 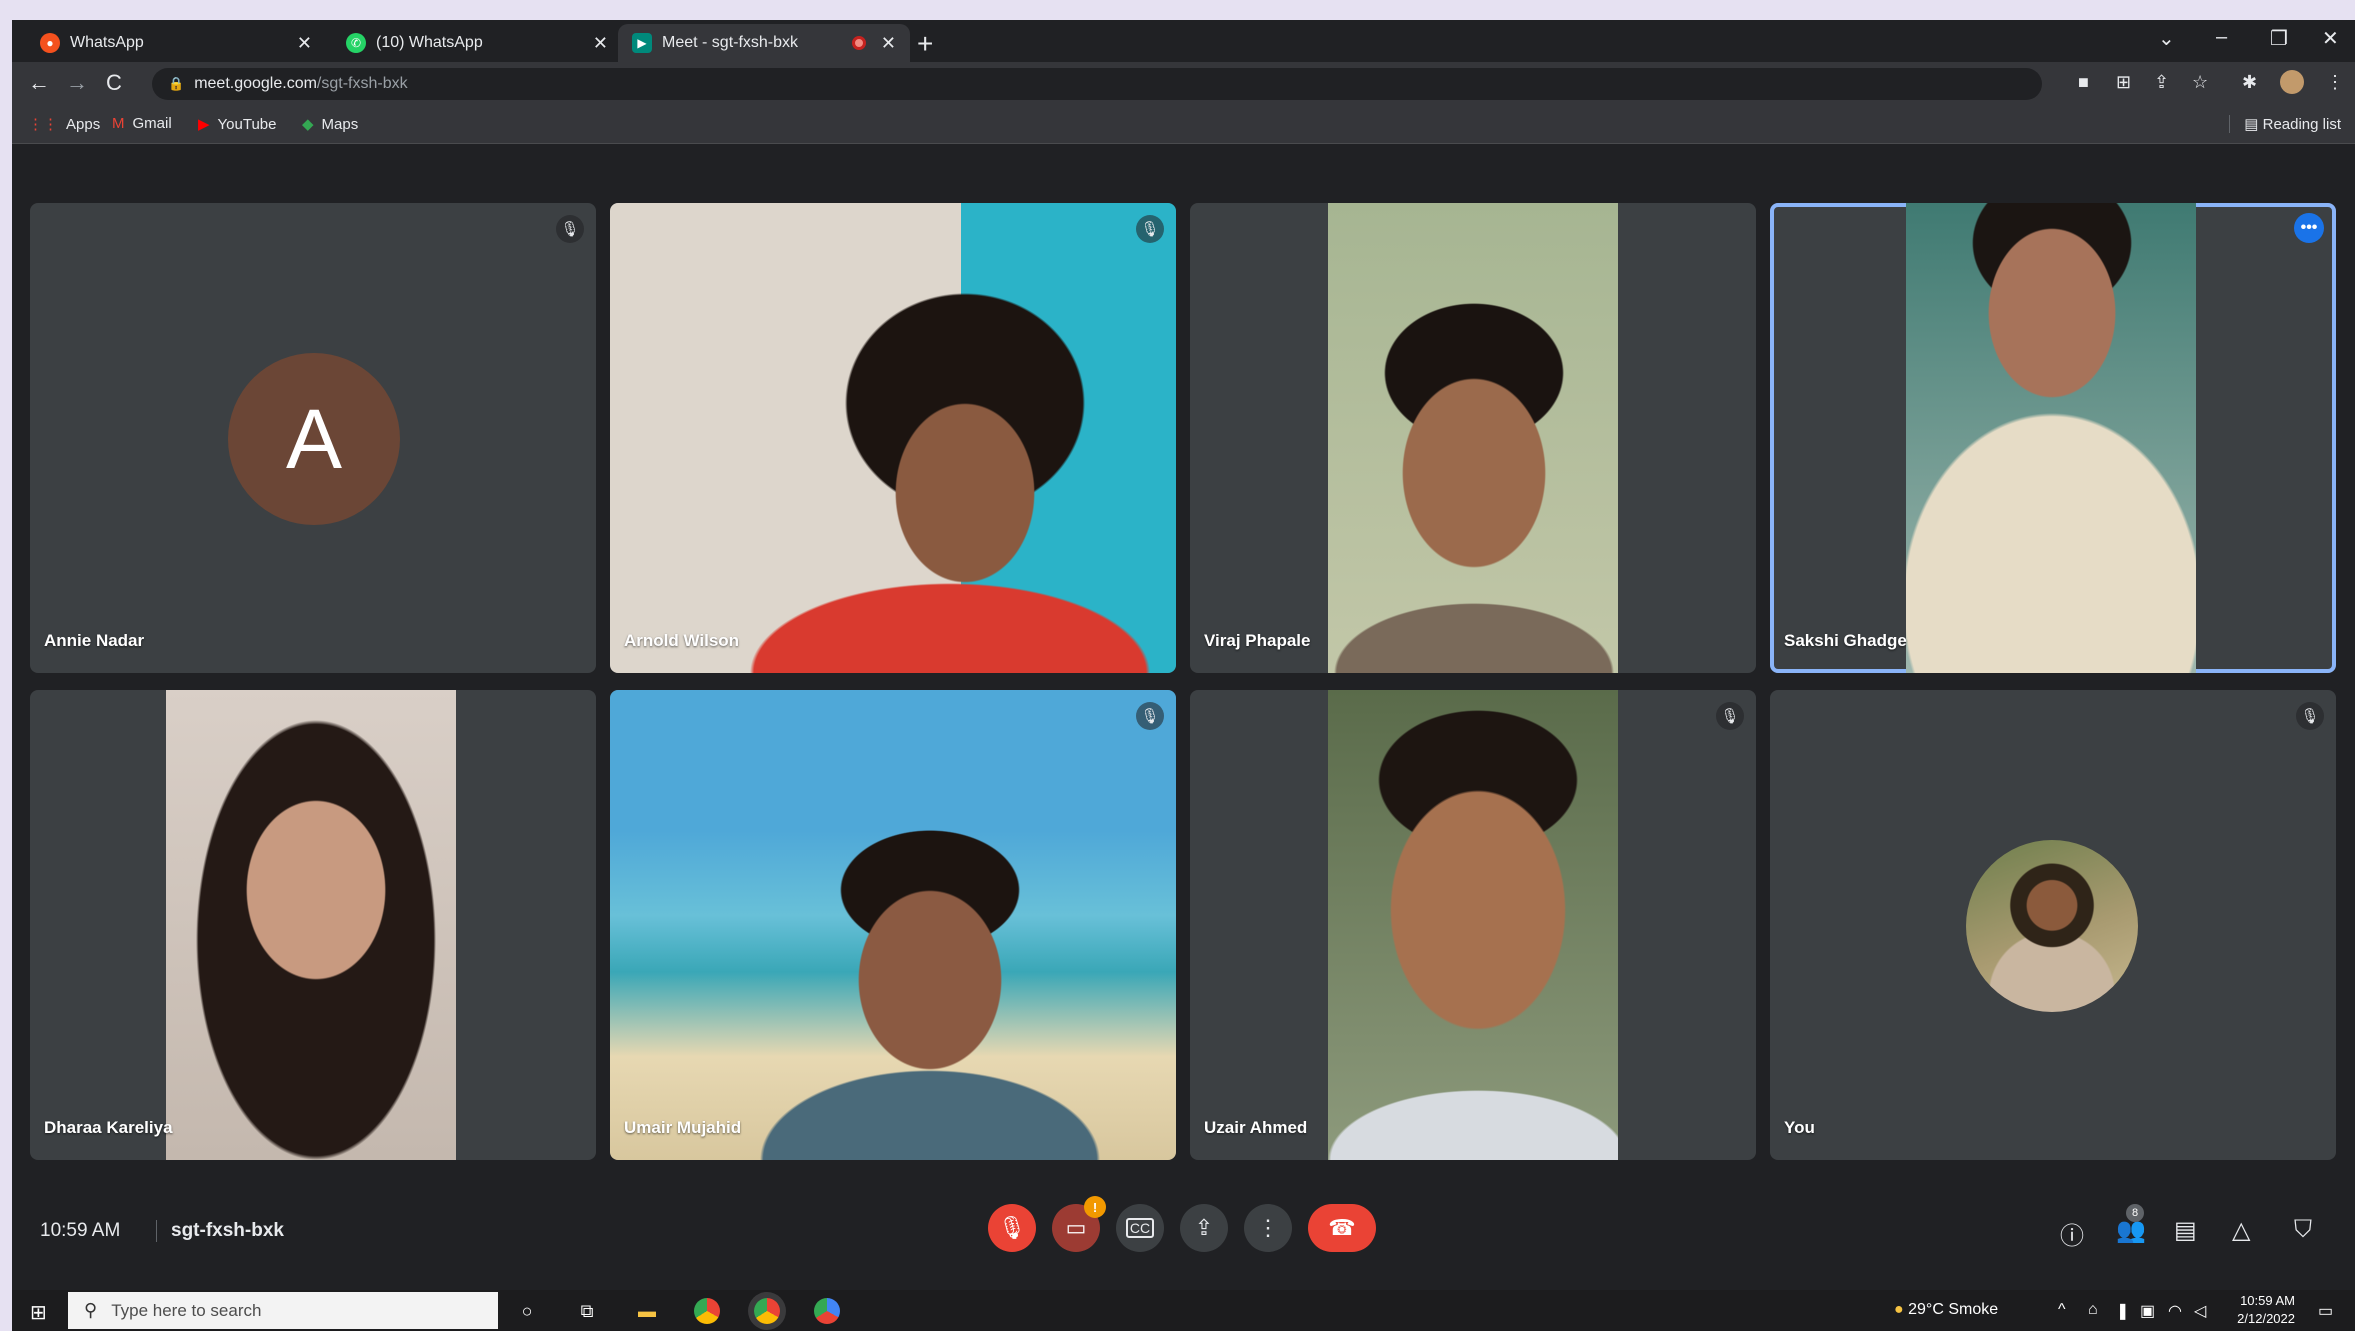 What do you see at coordinates (107, 42) in the screenshot?
I see `tab-title: WhatsApp` at bounding box center [107, 42].